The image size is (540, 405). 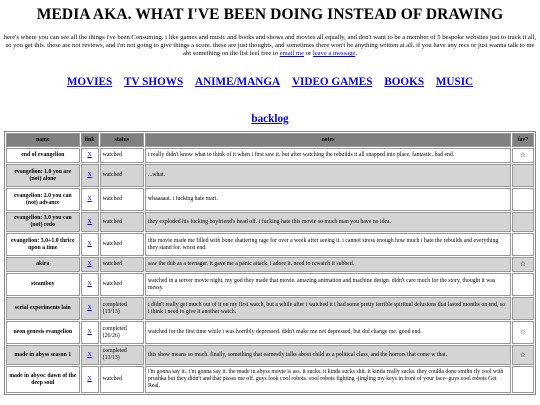 What do you see at coordinates (89, 140) in the screenshot?
I see `header-link: link` at bounding box center [89, 140].